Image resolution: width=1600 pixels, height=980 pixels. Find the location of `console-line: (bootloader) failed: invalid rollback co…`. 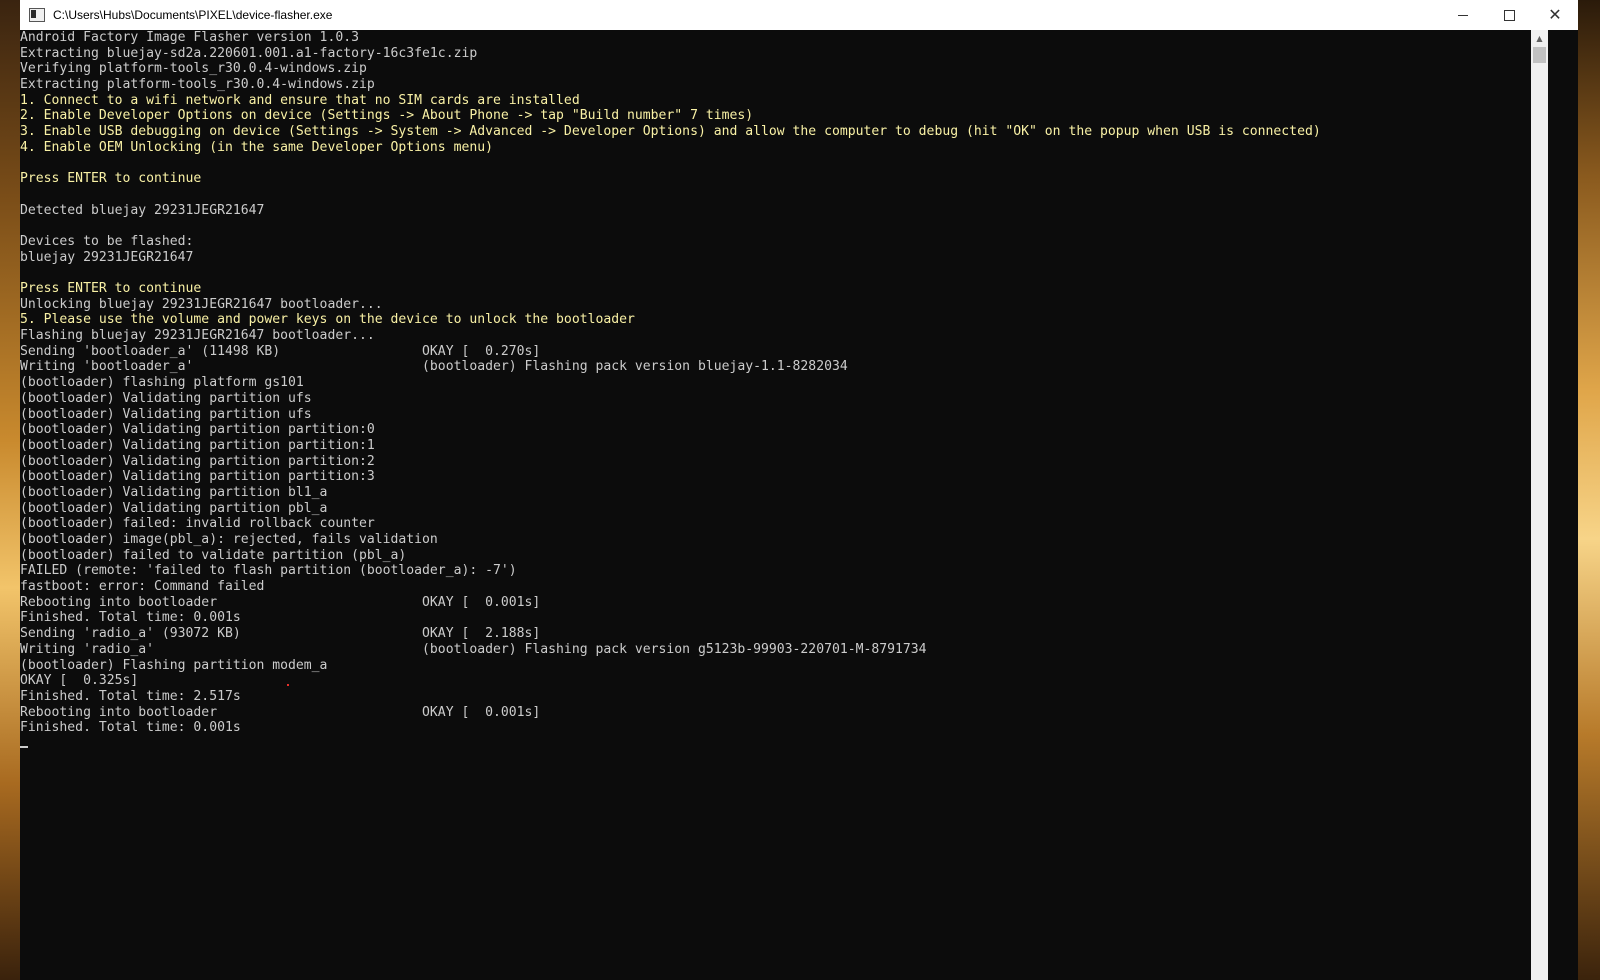

console-line: (bootloader) failed: invalid rollback co… is located at coordinates (197, 524).